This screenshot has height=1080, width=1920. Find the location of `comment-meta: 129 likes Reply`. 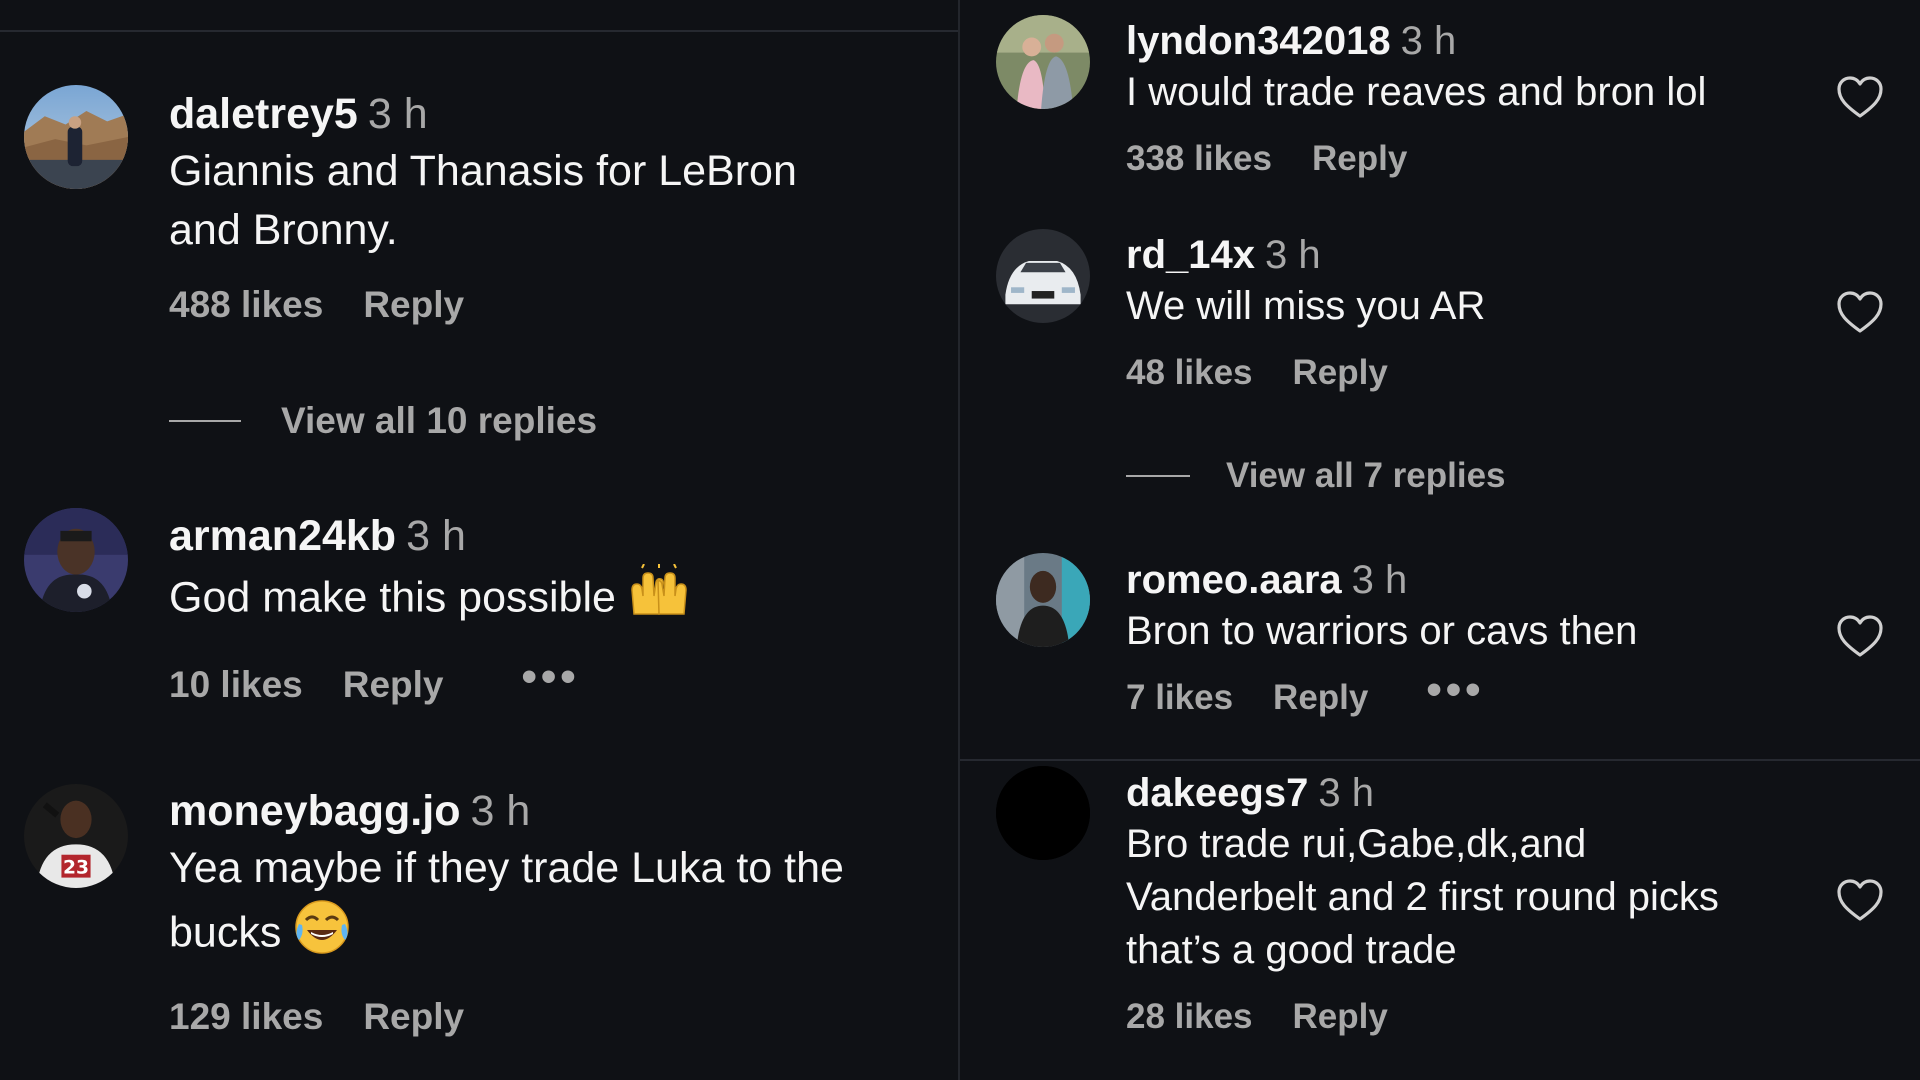

comment-meta: 129 likes Reply is located at coordinates (559, 1017).